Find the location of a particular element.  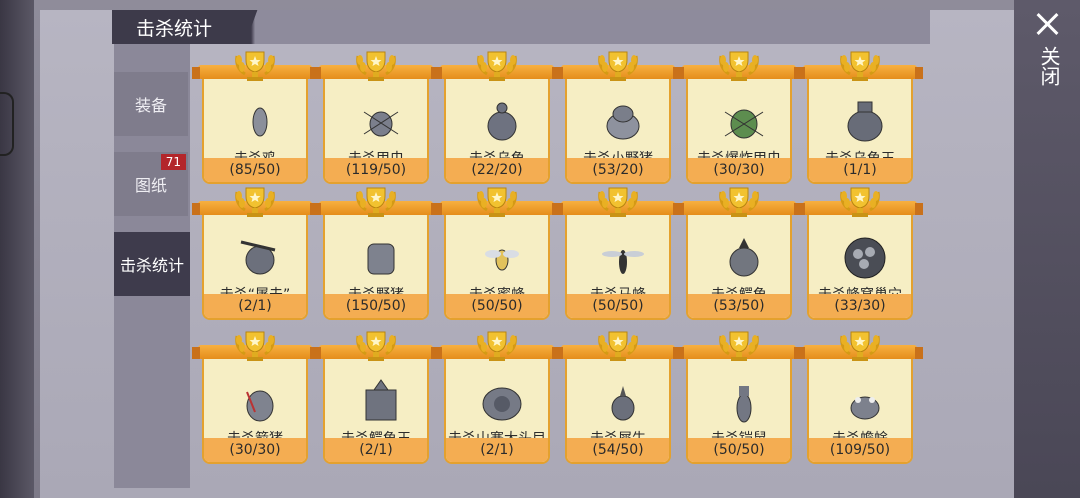

card-body: 击杀鳄龟王 (2/1) is located at coordinates (376, 408).